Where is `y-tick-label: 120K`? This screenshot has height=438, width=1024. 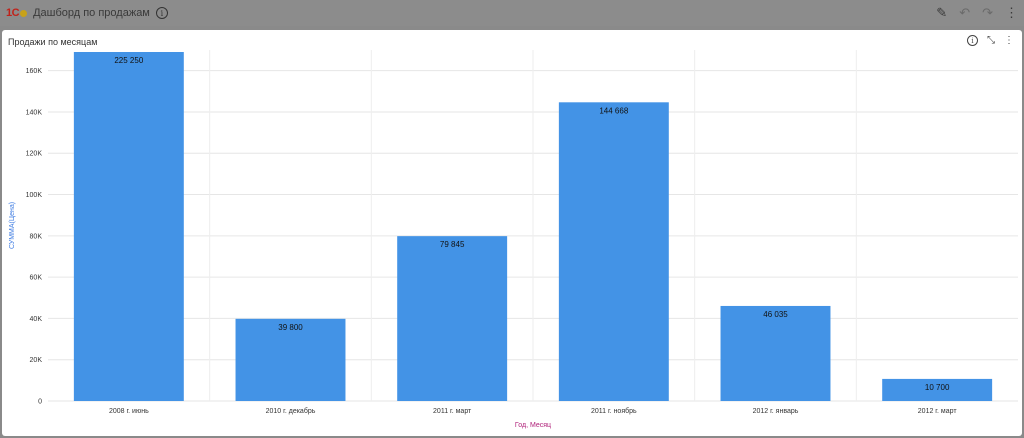 y-tick-label: 120K is located at coordinates (34, 154).